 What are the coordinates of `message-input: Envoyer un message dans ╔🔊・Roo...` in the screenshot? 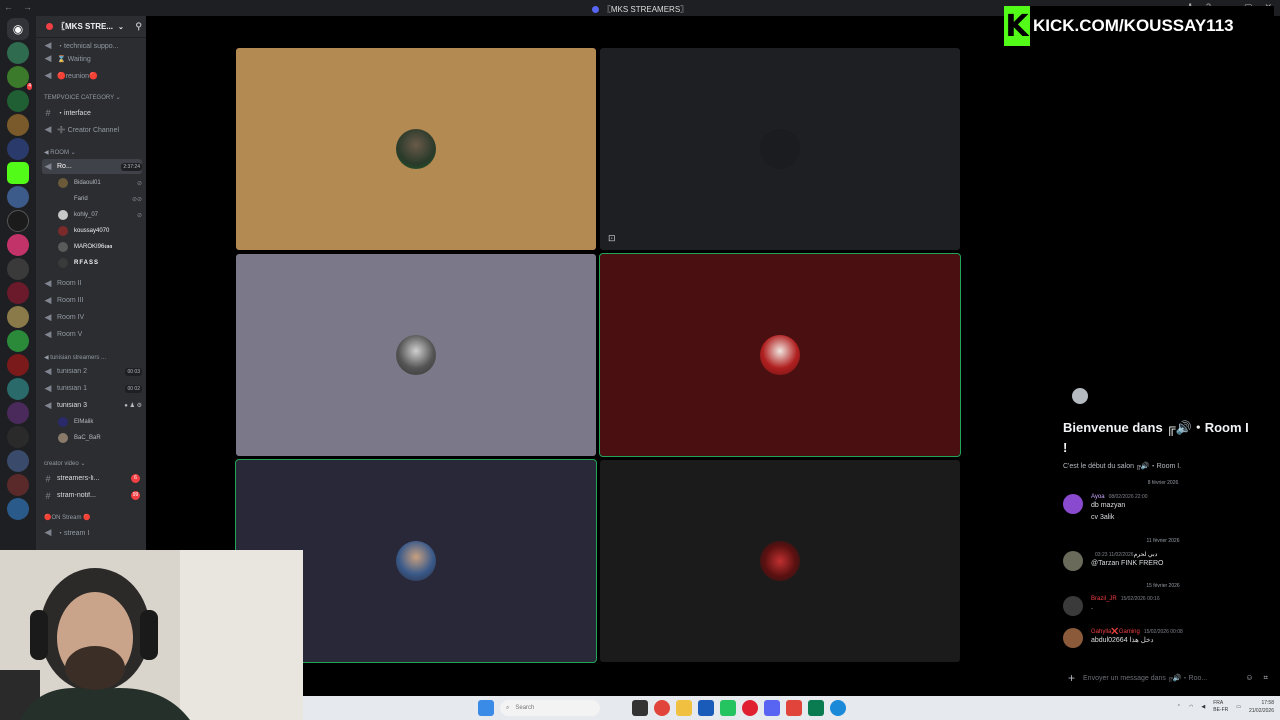 It's located at (1145, 678).